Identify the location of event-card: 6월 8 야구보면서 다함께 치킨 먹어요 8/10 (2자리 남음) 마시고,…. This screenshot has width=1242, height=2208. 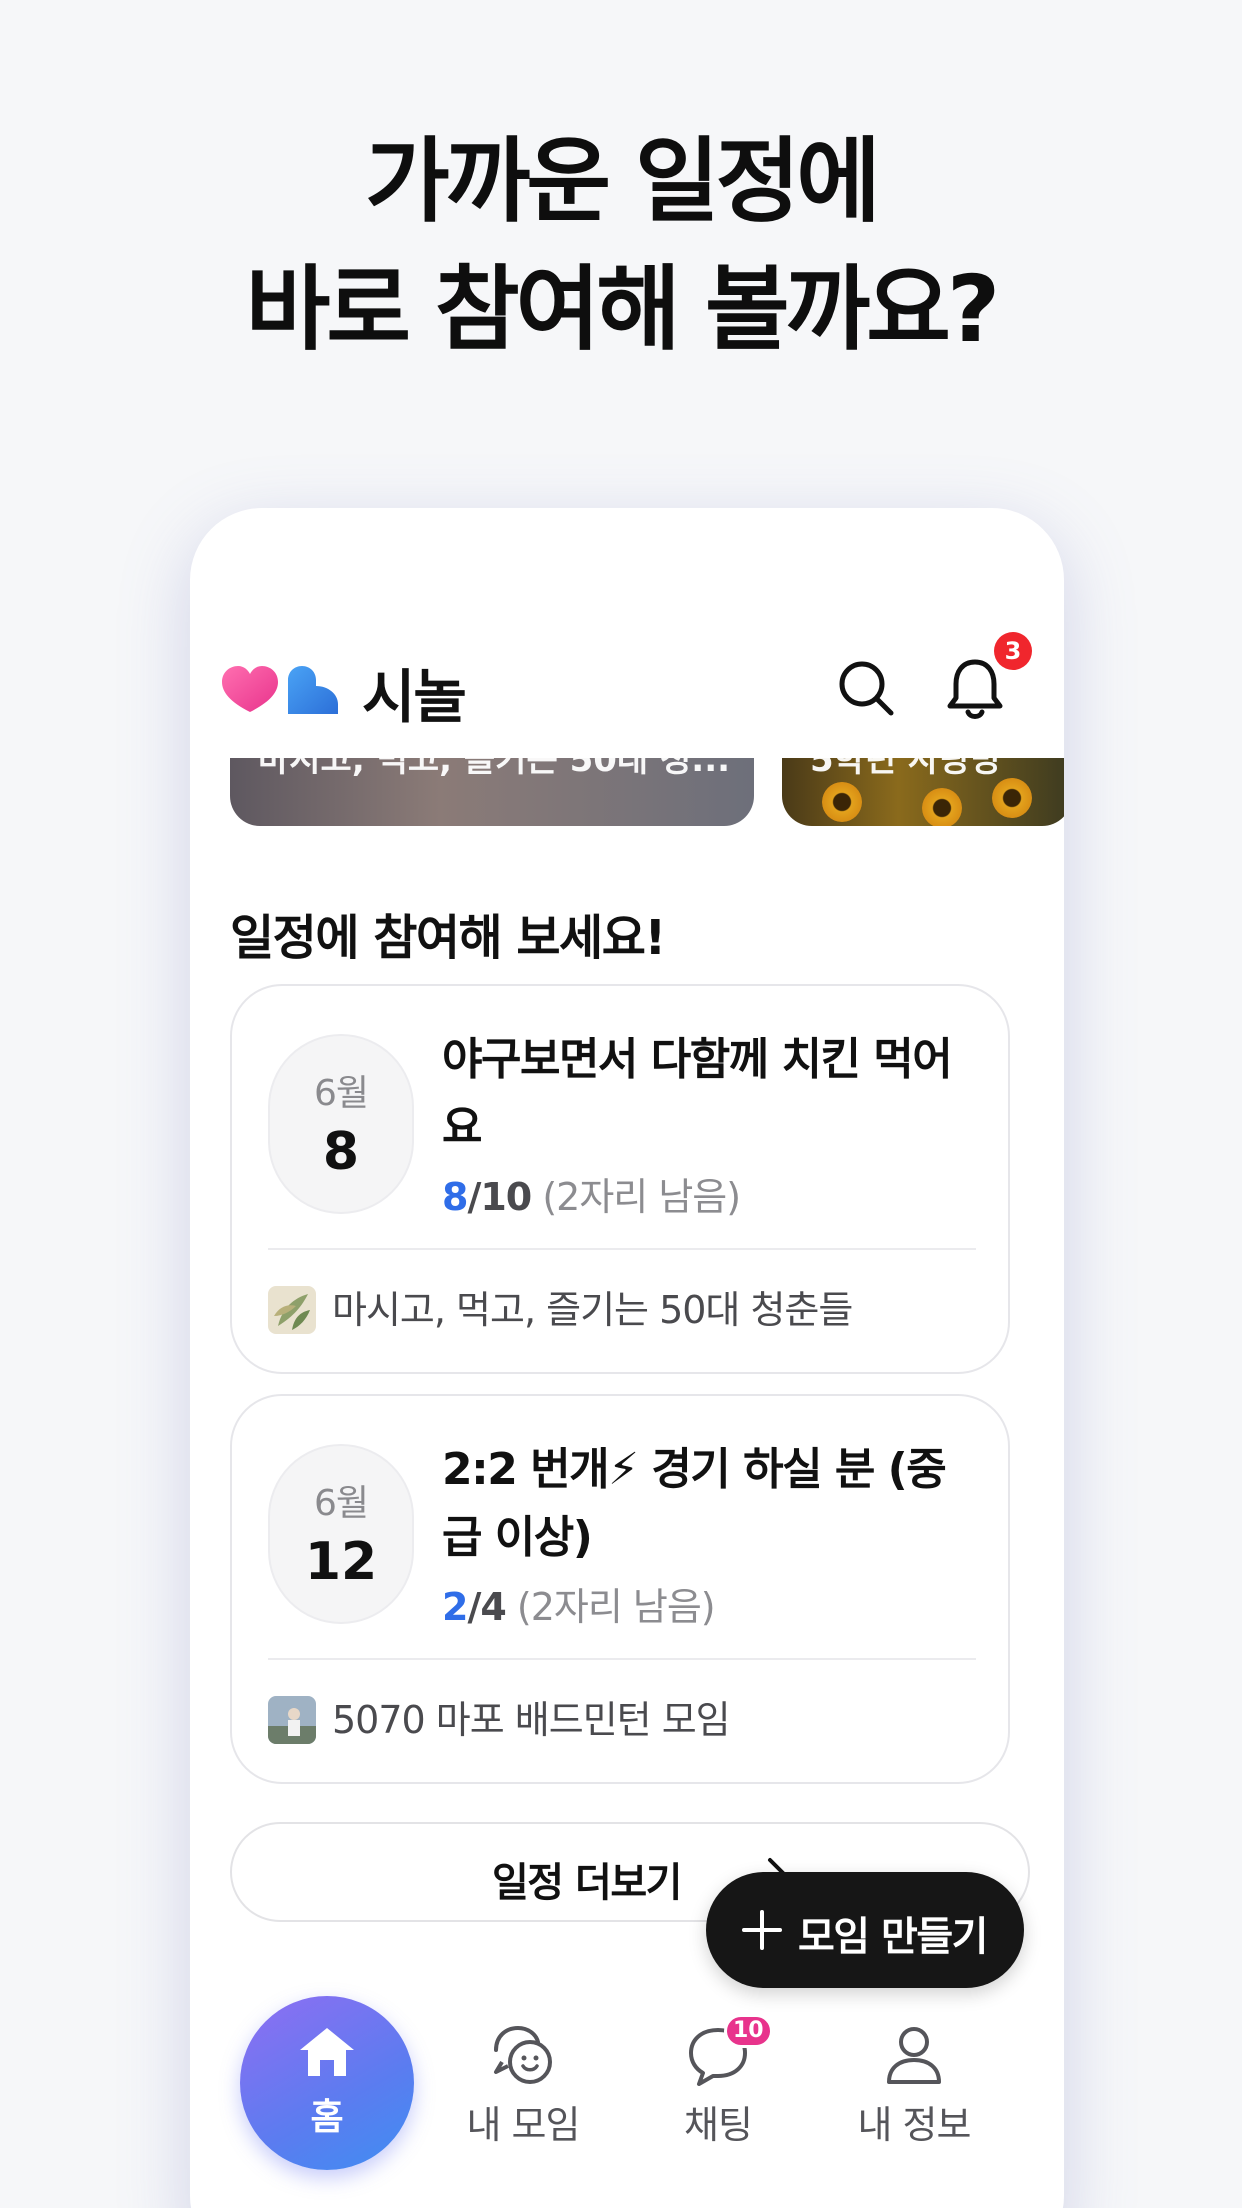
(620, 1179).